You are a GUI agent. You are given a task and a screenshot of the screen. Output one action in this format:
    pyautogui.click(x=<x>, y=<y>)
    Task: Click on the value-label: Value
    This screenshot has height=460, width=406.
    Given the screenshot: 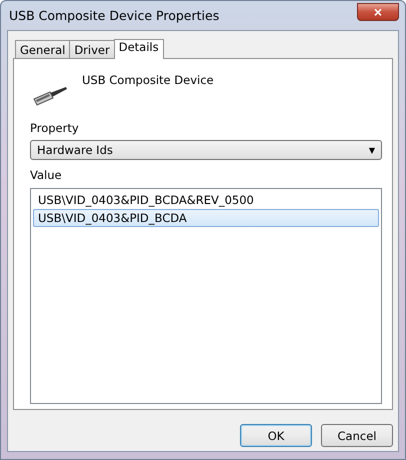 What is the action you would take?
    pyautogui.click(x=46, y=175)
    